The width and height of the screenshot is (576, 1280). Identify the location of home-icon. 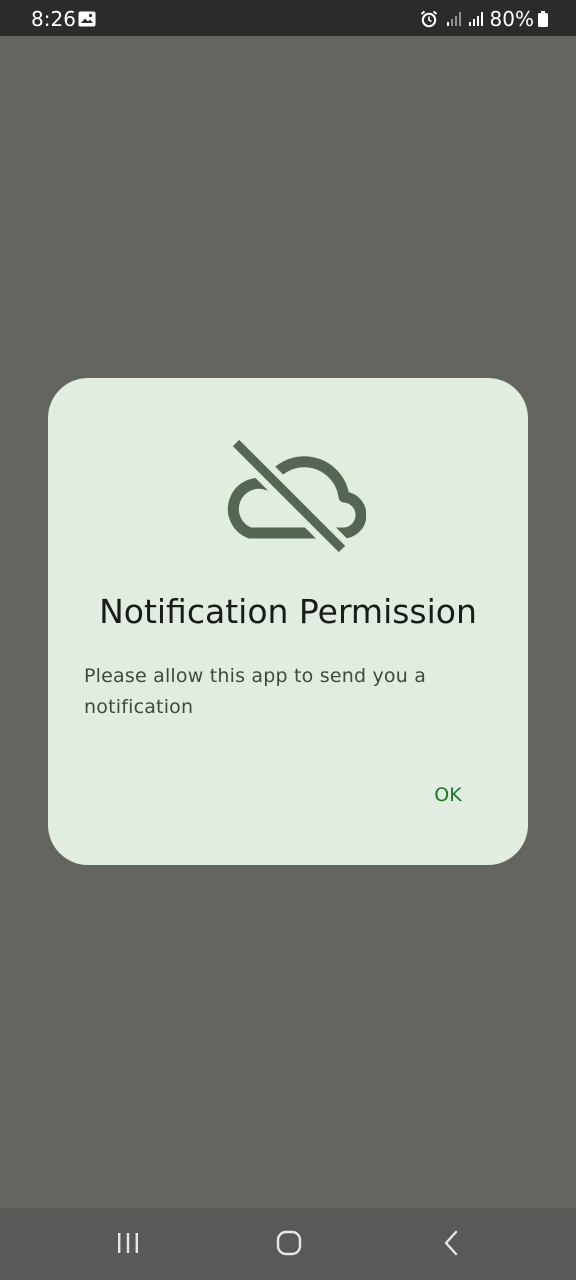
(289, 1243).